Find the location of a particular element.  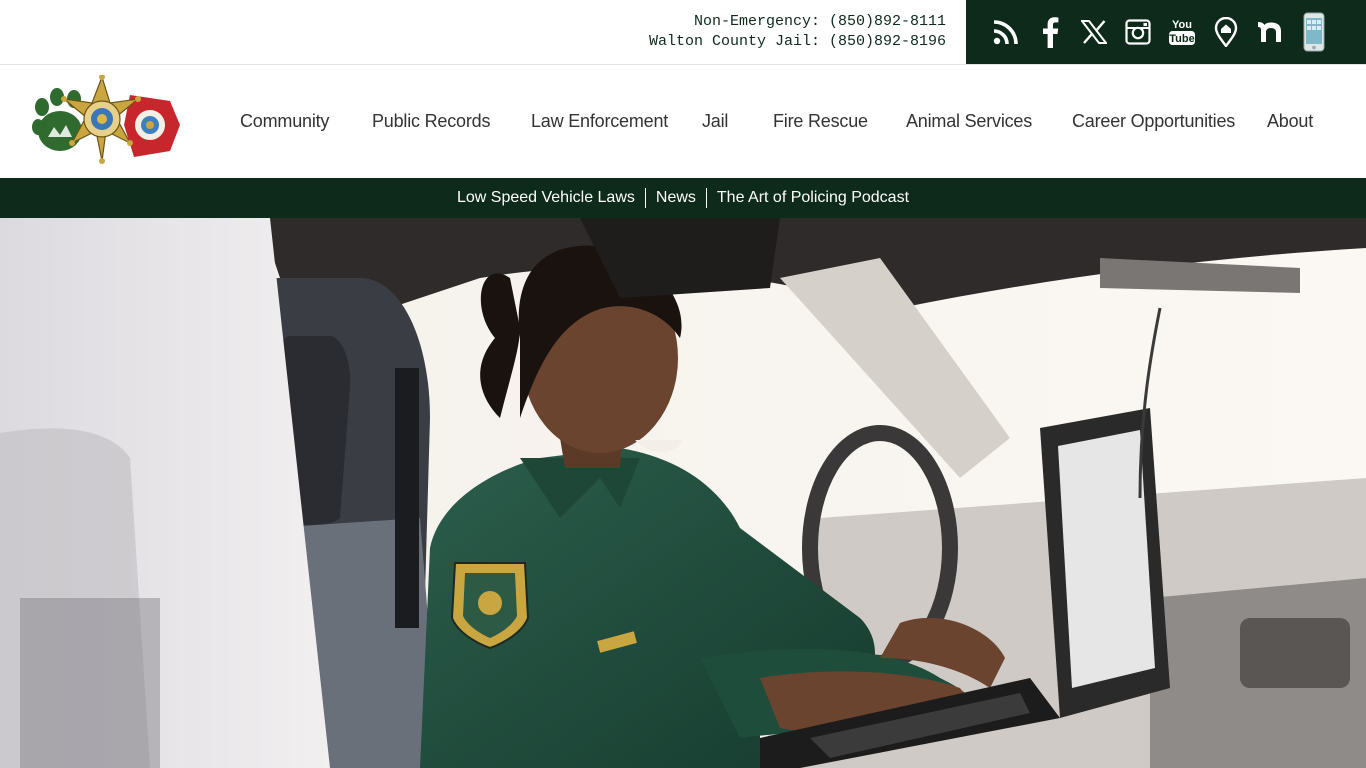

nav-public-records: Public Records is located at coordinates (431, 121).